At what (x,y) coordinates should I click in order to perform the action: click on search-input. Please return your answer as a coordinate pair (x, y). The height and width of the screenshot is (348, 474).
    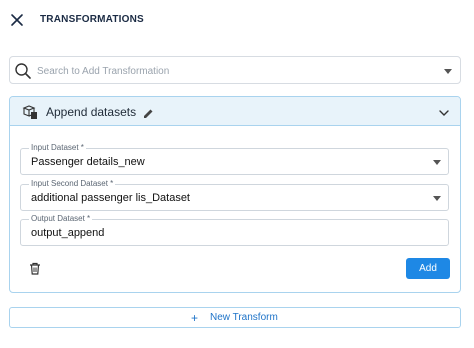
    Looking at the image, I should click on (234, 71).